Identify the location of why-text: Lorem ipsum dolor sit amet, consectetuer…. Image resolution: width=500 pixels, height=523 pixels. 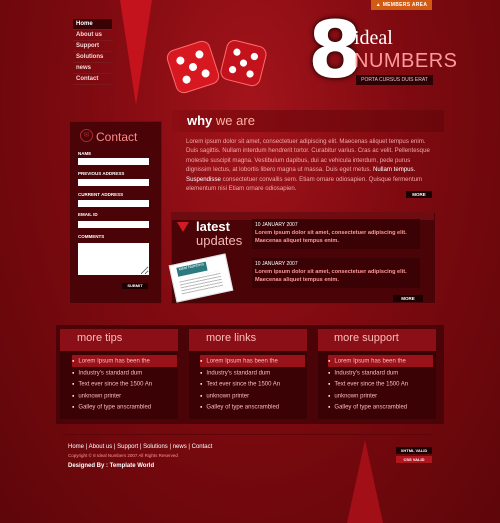
(311, 165).